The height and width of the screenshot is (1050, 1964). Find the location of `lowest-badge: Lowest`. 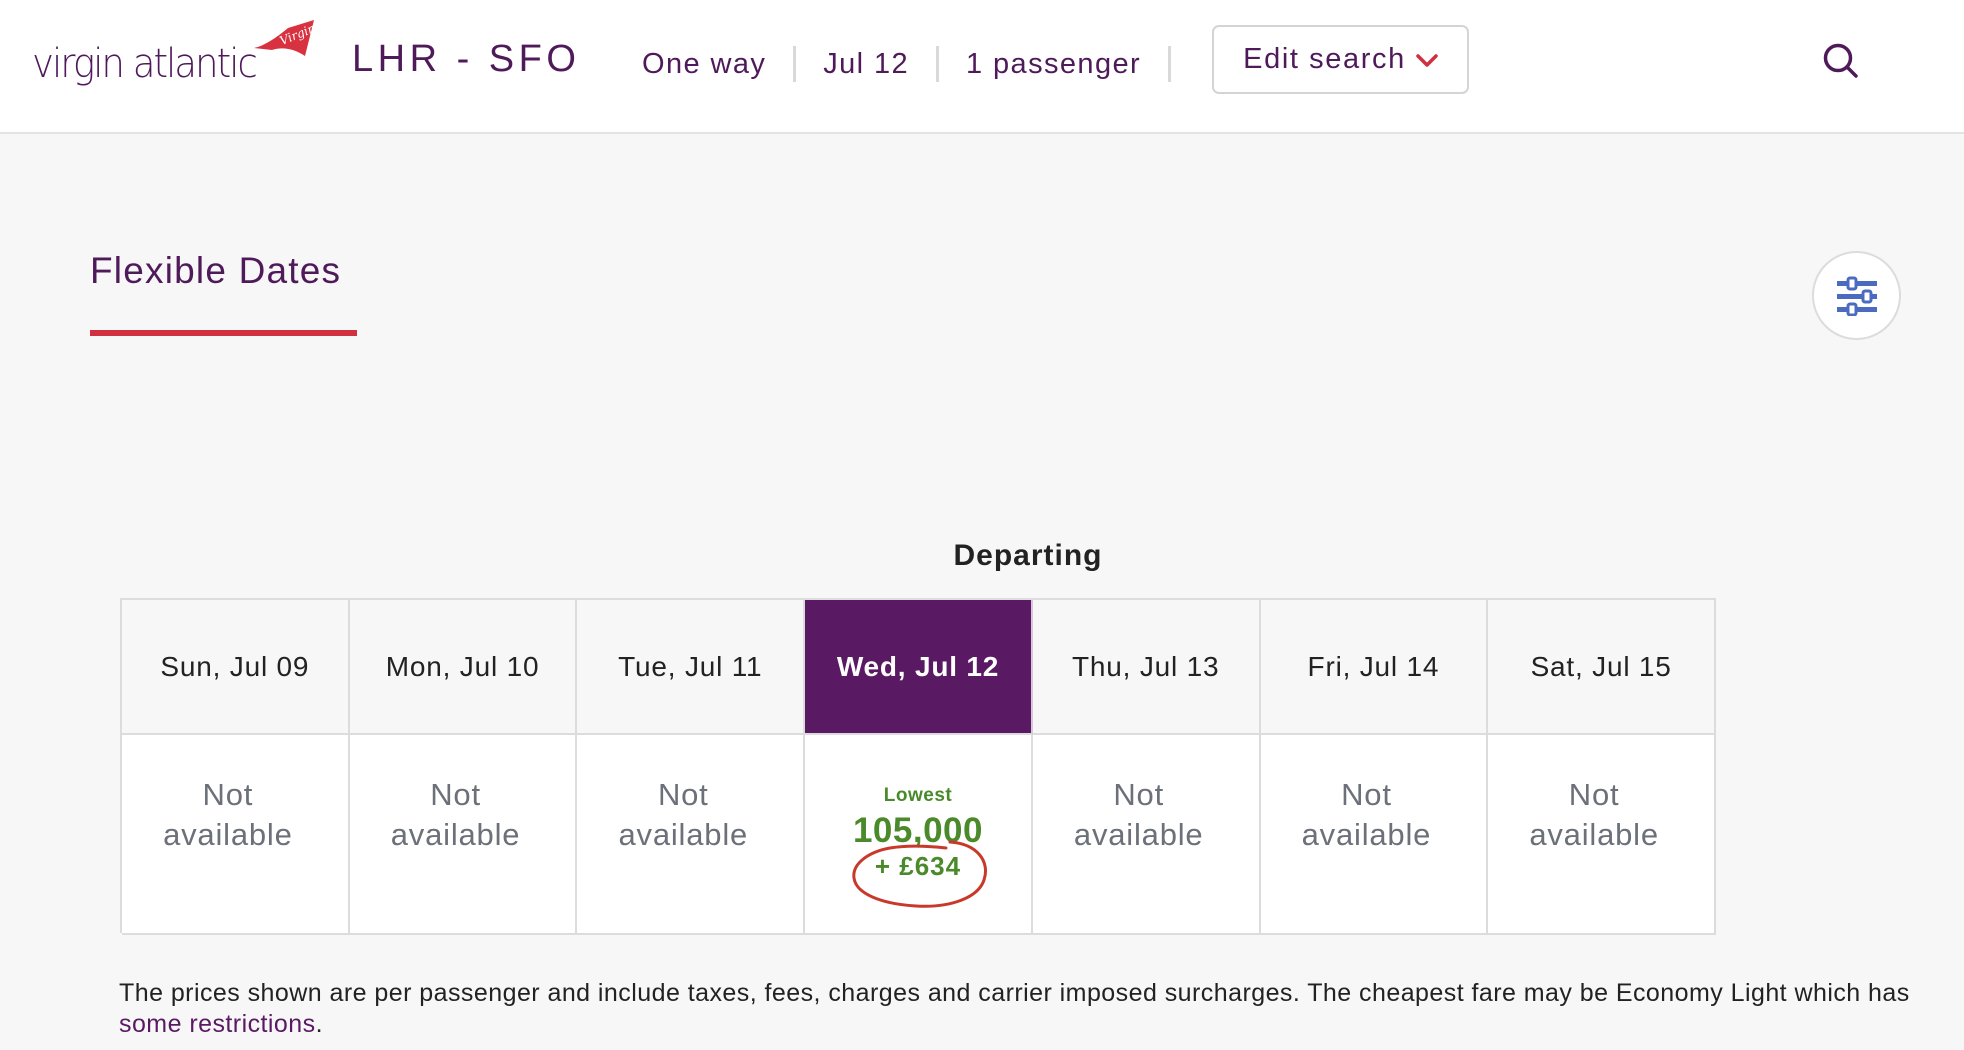

lowest-badge: Lowest is located at coordinates (918, 795).